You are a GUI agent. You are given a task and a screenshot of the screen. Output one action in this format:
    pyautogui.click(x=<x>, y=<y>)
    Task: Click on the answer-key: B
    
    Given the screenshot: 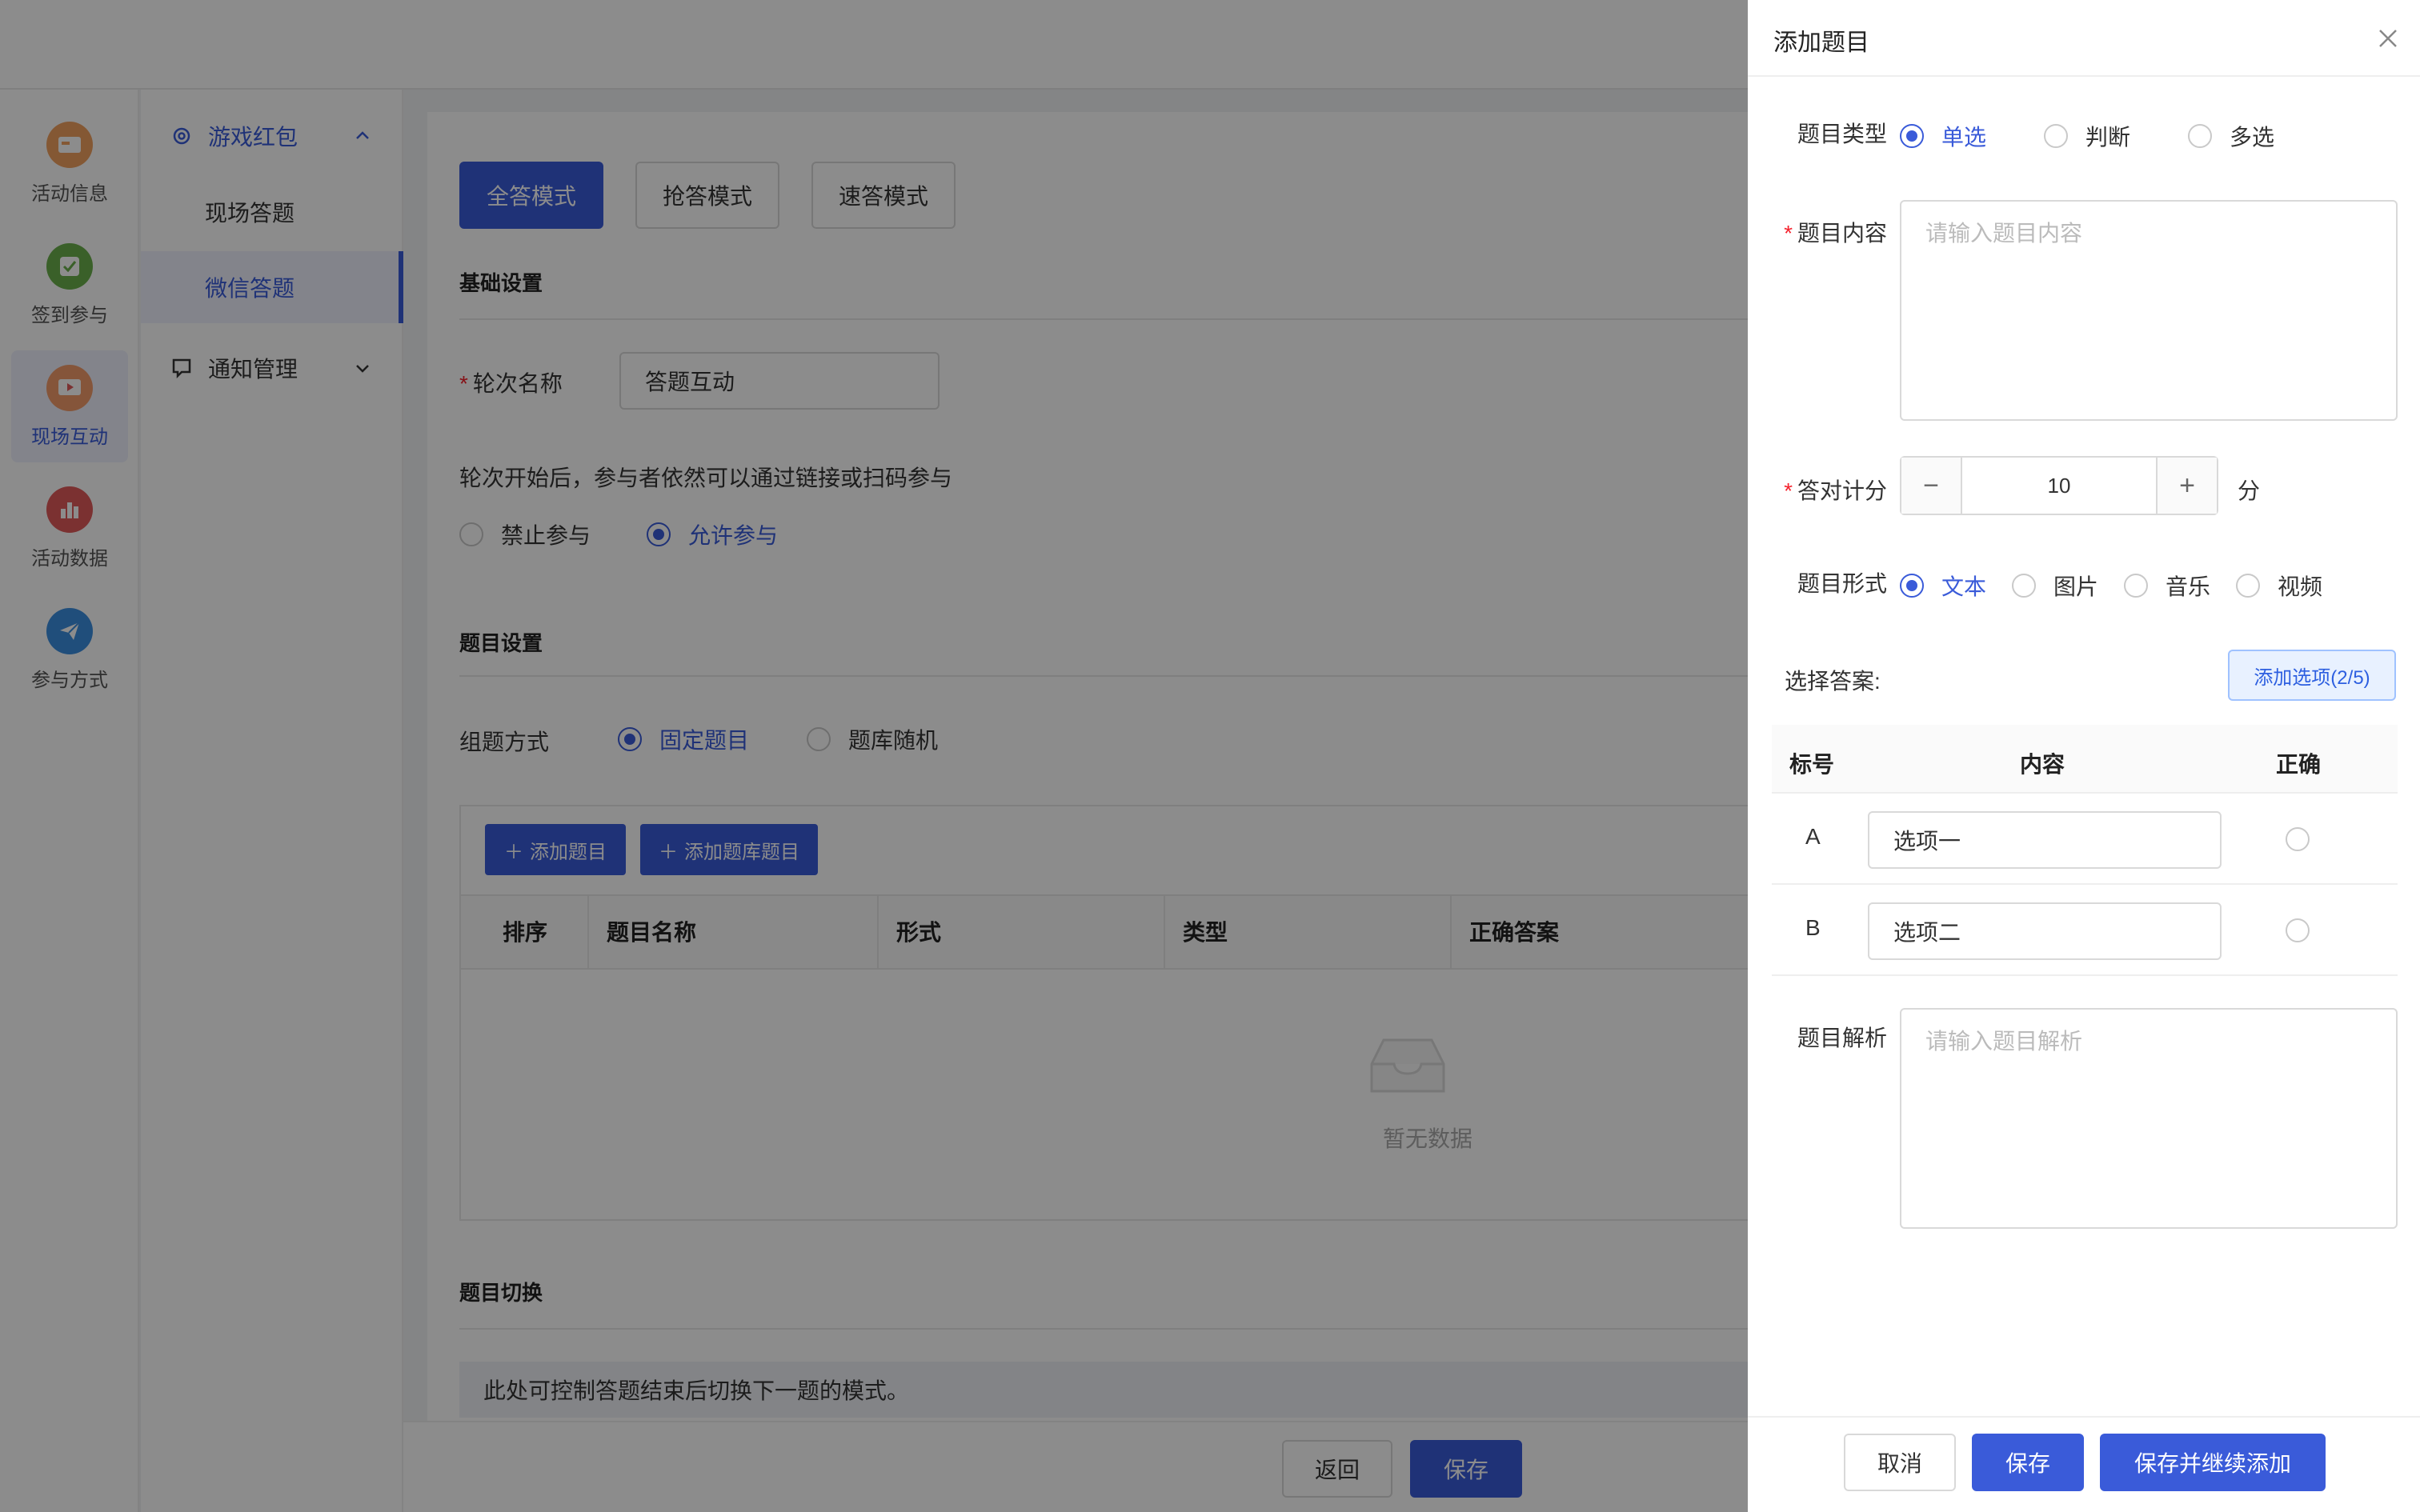 What is the action you would take?
    pyautogui.click(x=1813, y=927)
    